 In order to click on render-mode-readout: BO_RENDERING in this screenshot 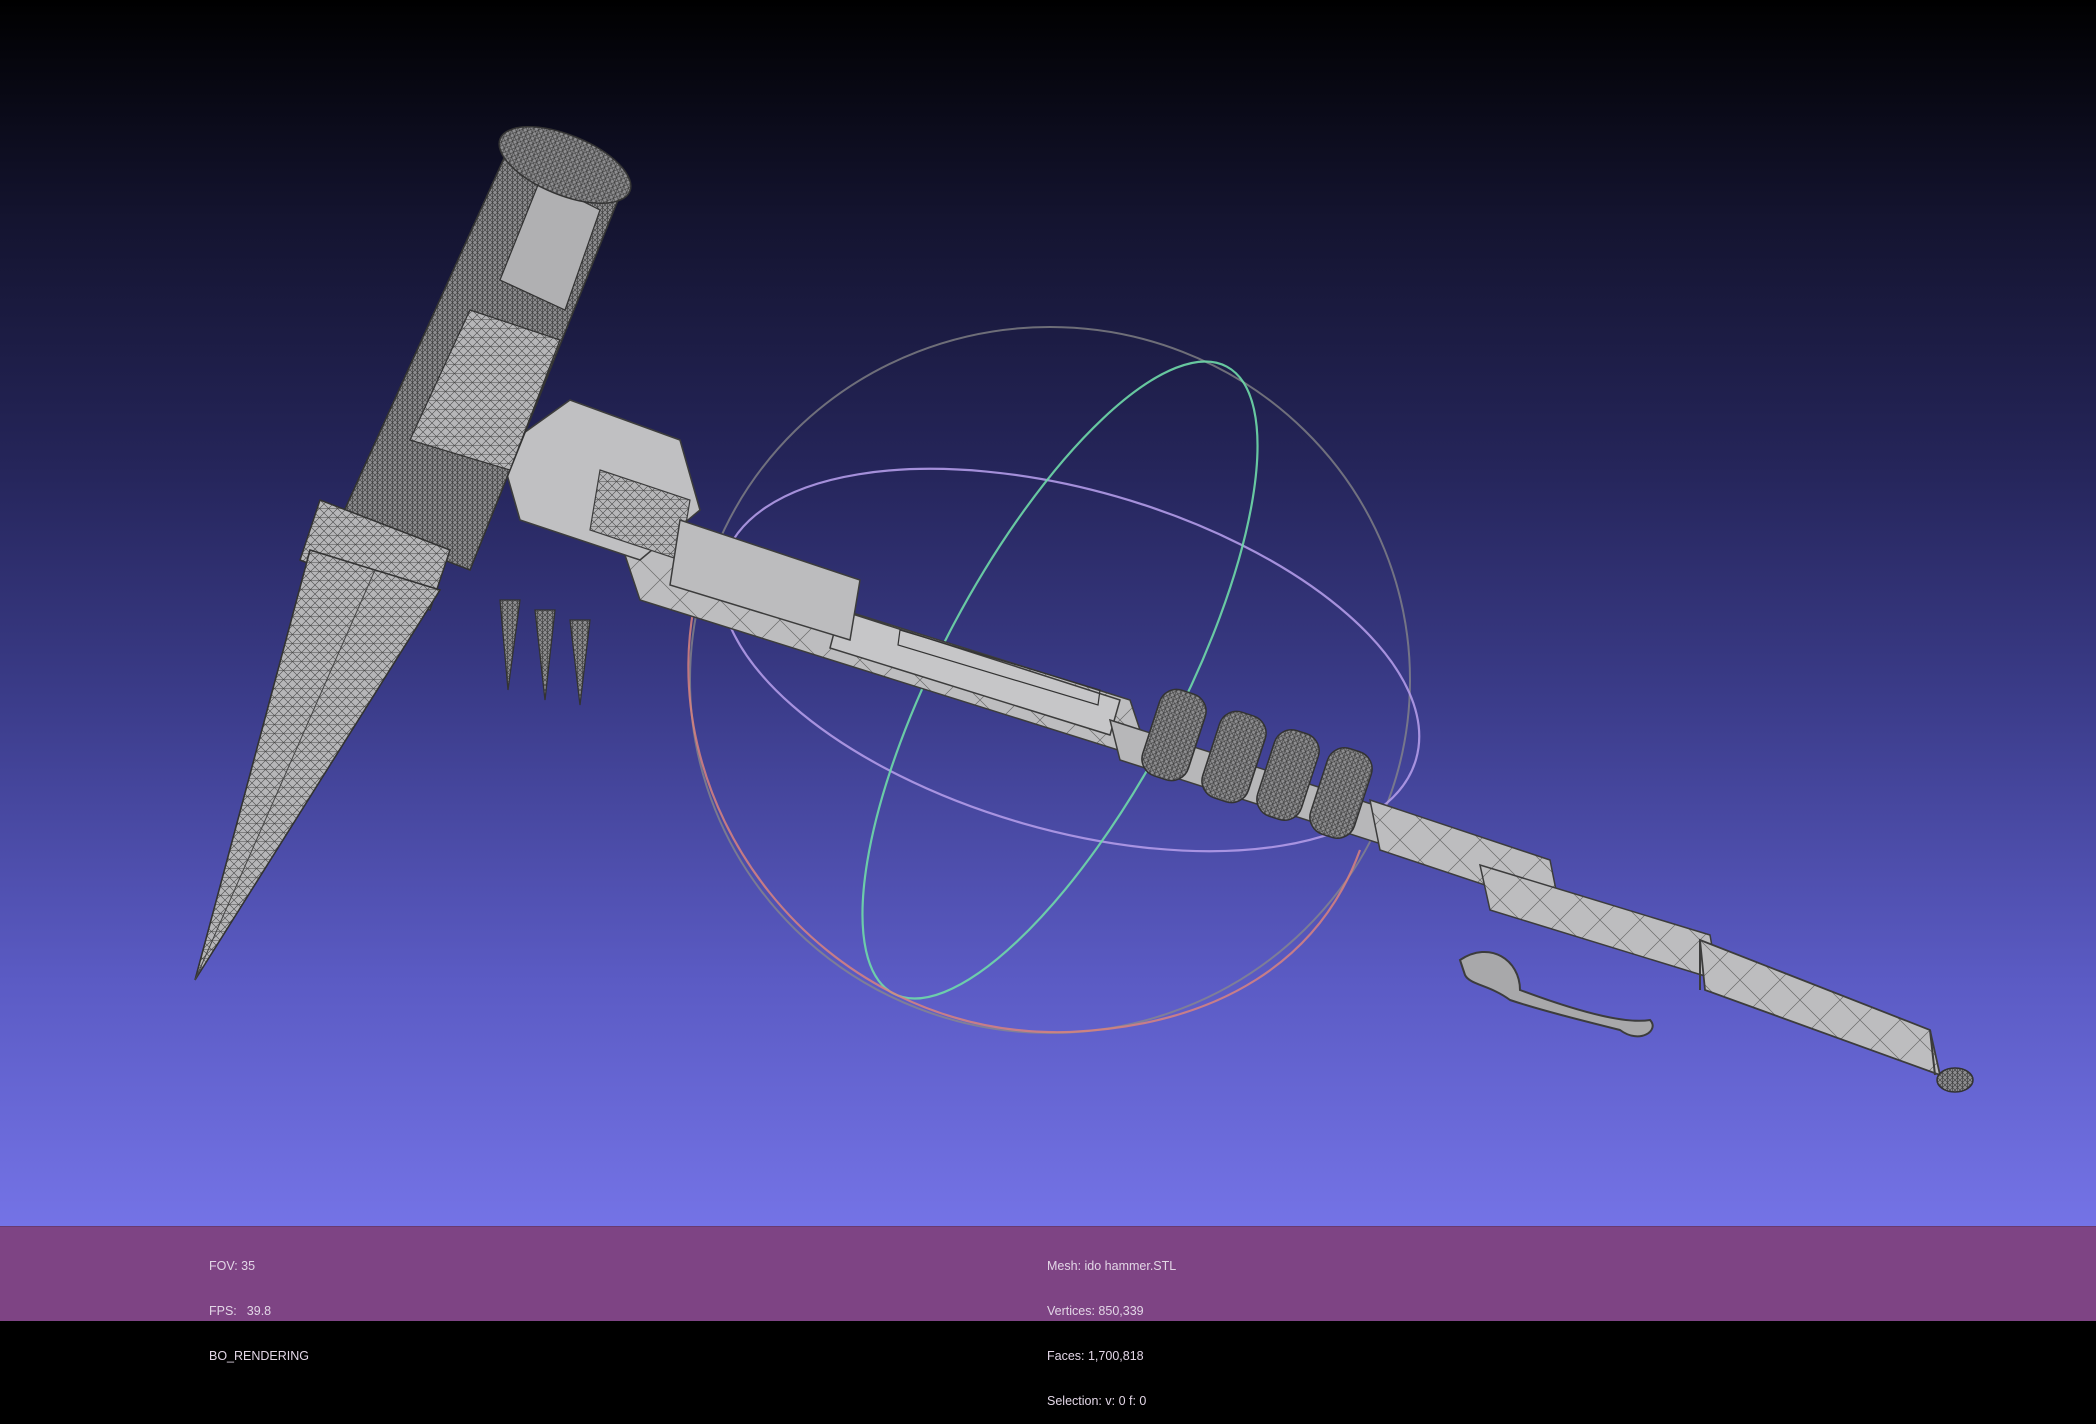, I will do `click(259, 1356)`.